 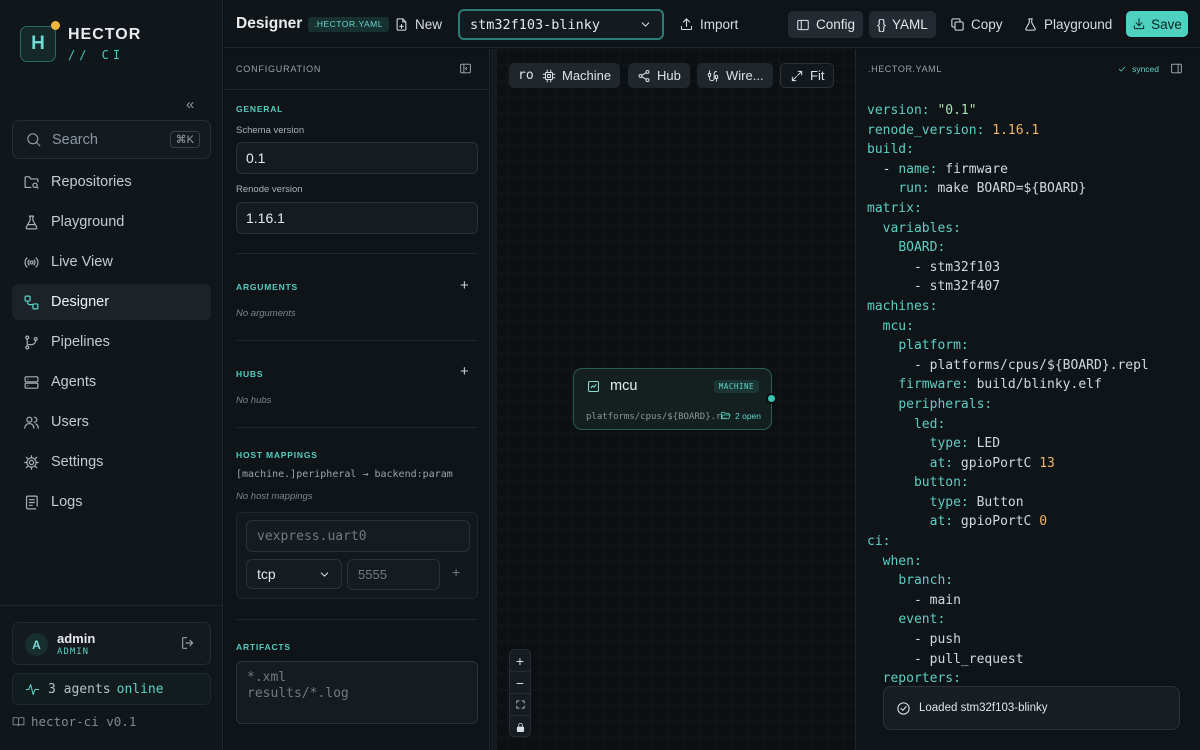 What do you see at coordinates (111, 382) in the screenshot?
I see `sidebar-item-agents: Agents` at bounding box center [111, 382].